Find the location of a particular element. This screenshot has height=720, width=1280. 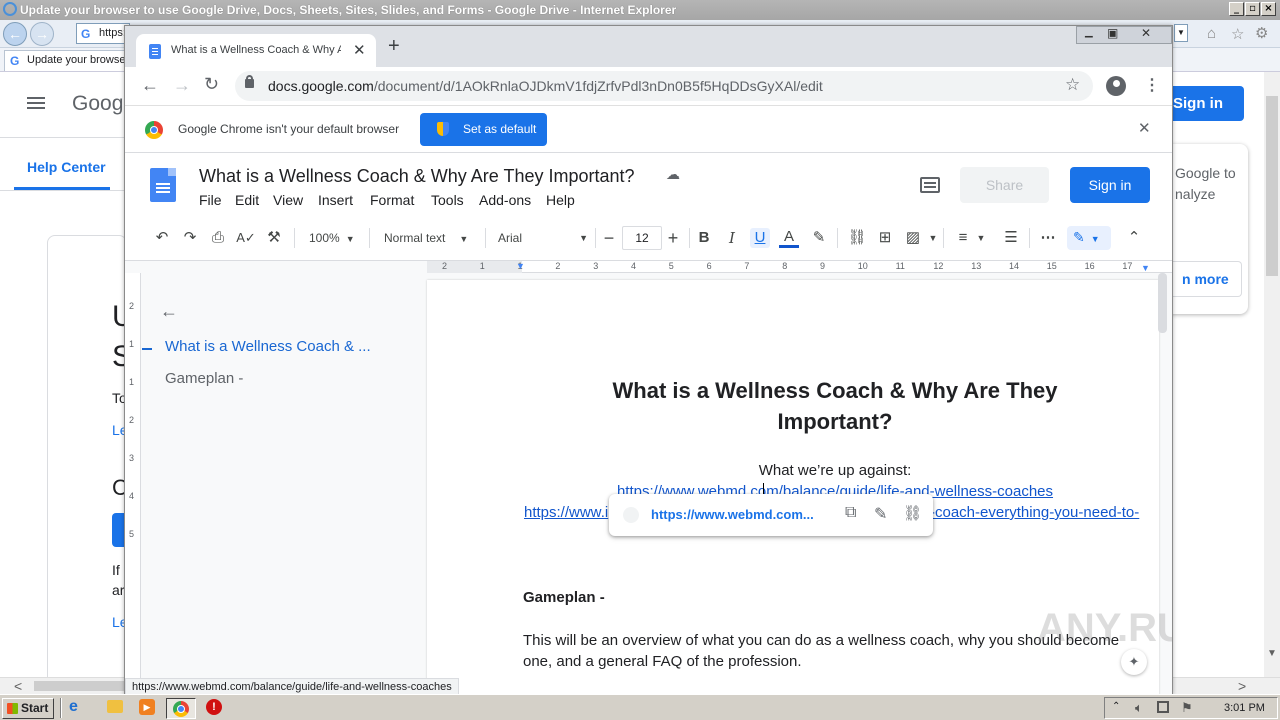

action-flag-icon: ⚑ is located at coordinates (1187, 708).